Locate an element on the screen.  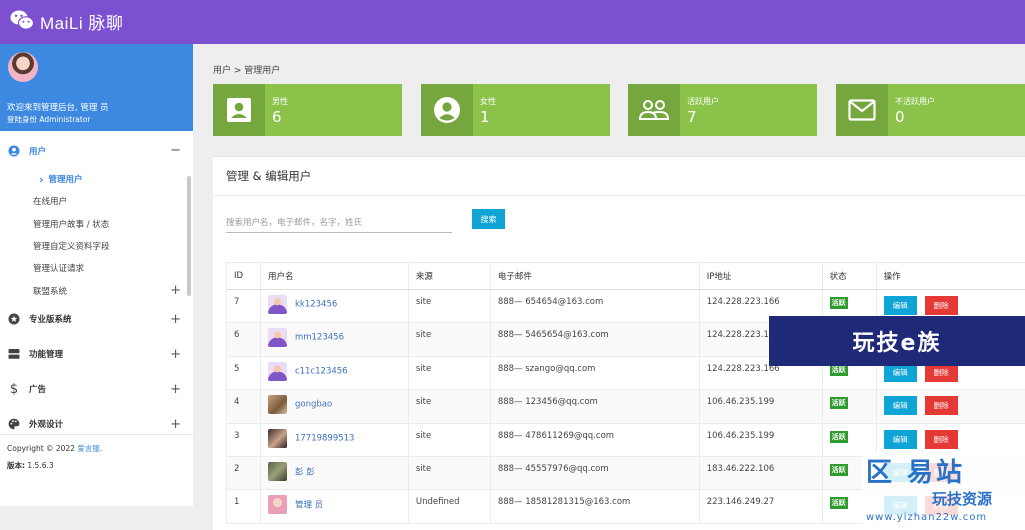
col-header-id: ID is located at coordinates (243, 276).